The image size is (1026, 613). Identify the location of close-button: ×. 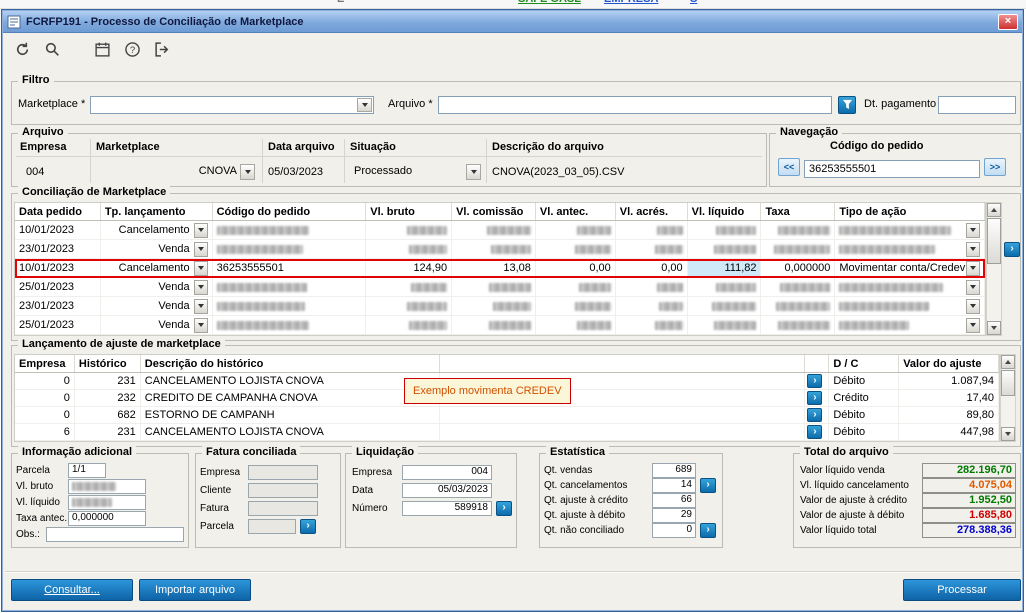
(1008, 21).